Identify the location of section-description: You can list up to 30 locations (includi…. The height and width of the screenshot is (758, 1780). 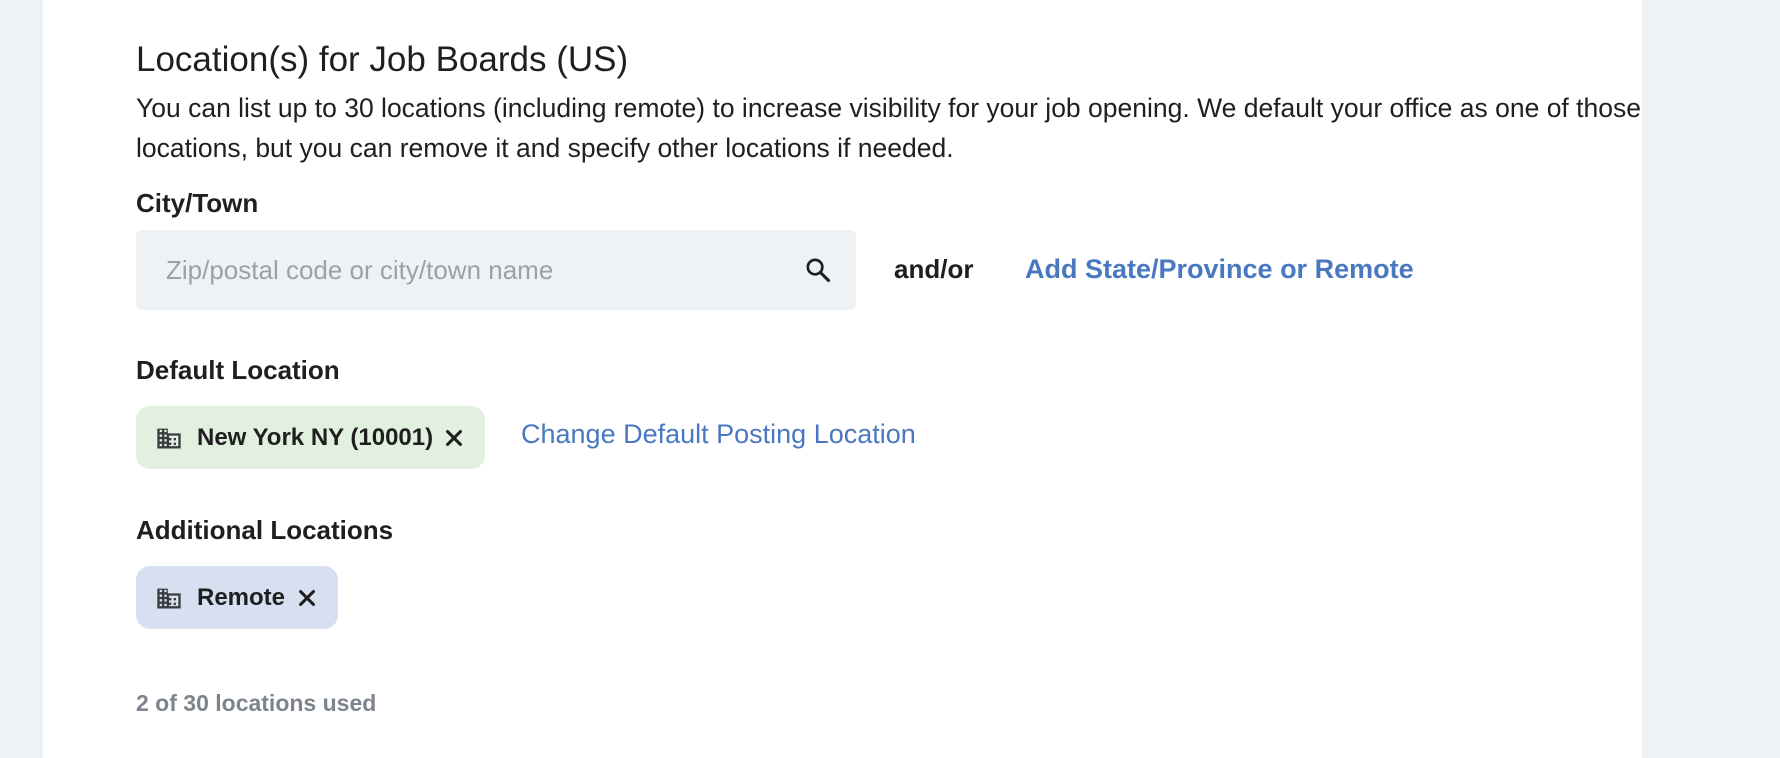
(888, 128).